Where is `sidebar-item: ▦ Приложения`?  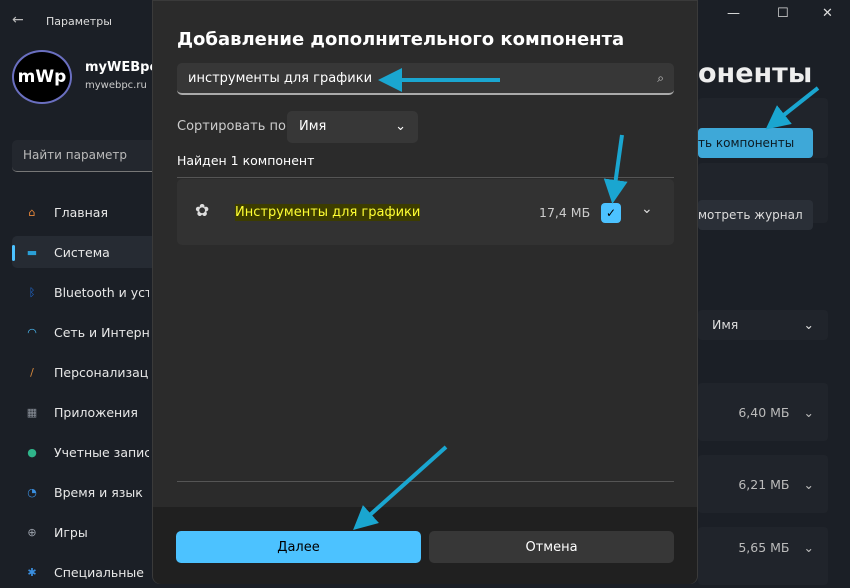
sidebar-item: ▦ Приложения is located at coordinates (87, 412).